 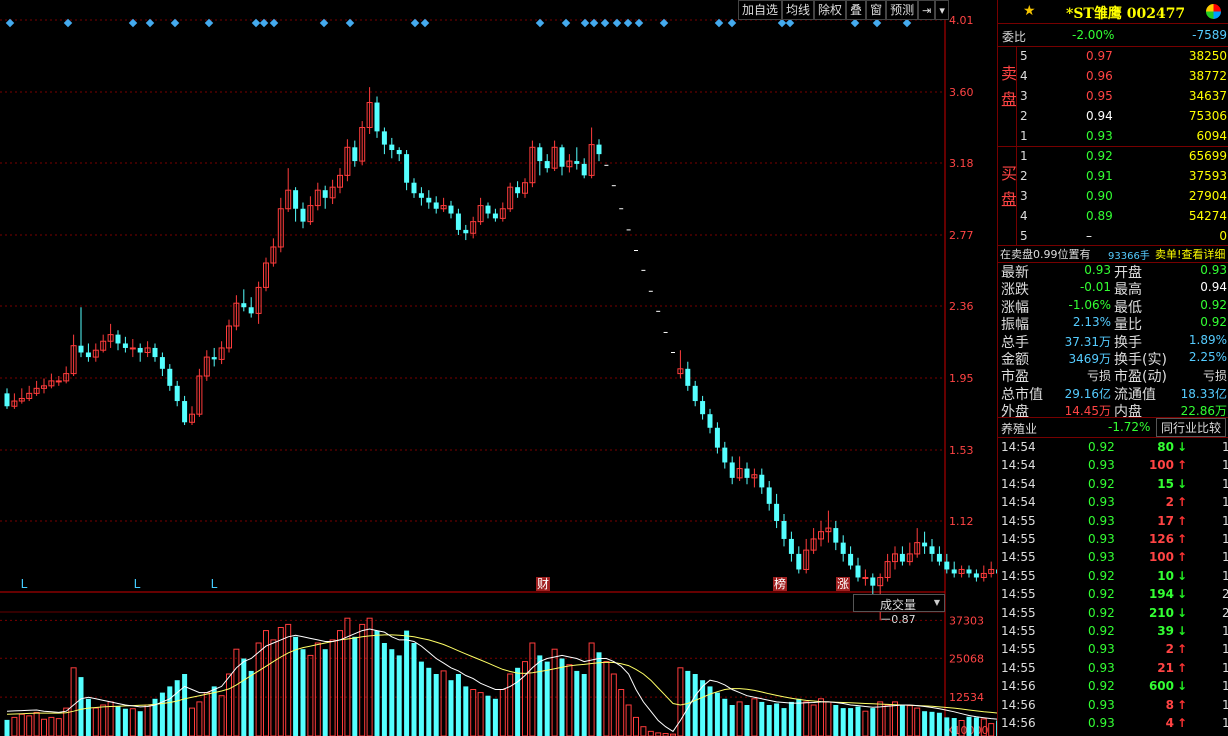 I want to click on moving-average-button: 均线, so click(x=798, y=10).